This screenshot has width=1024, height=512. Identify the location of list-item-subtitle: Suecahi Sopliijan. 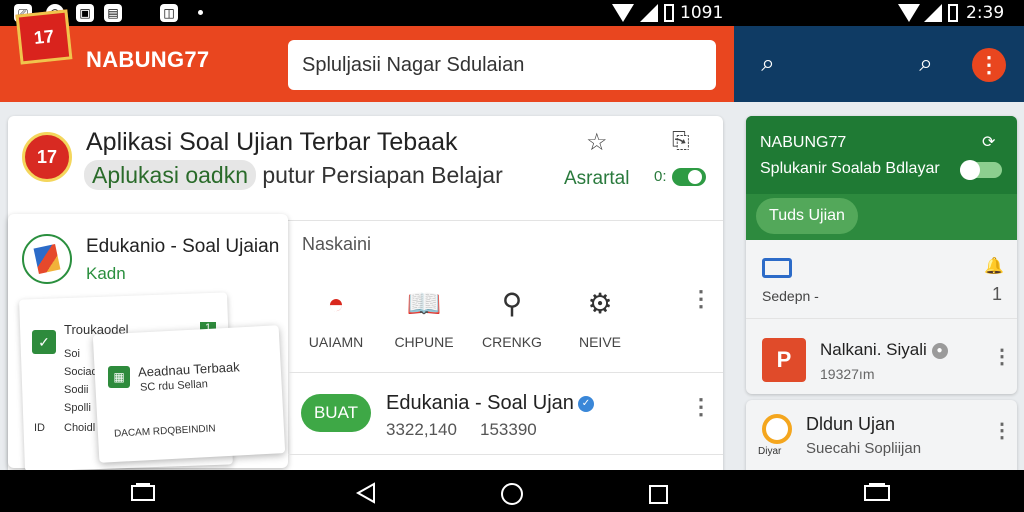
(864, 448).